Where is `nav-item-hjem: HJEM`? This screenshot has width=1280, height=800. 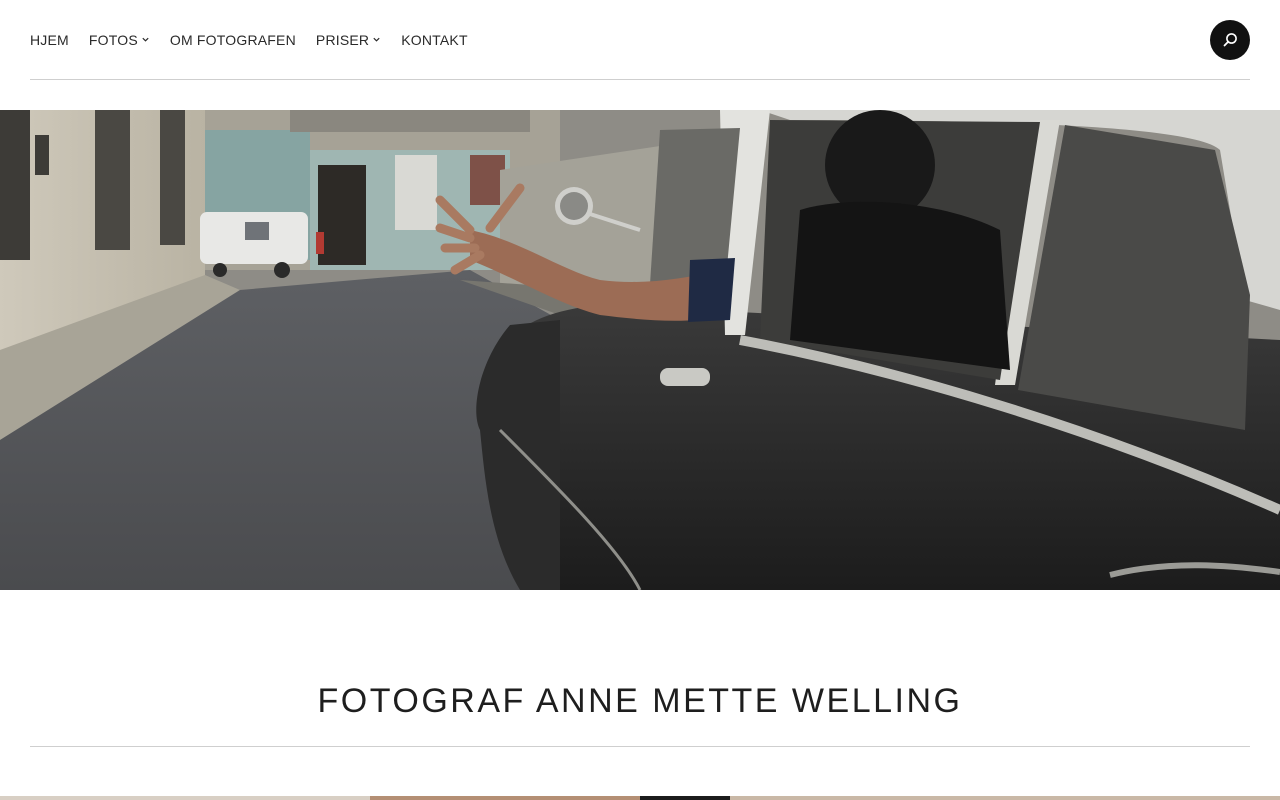
nav-item-hjem: HJEM is located at coordinates (49, 40).